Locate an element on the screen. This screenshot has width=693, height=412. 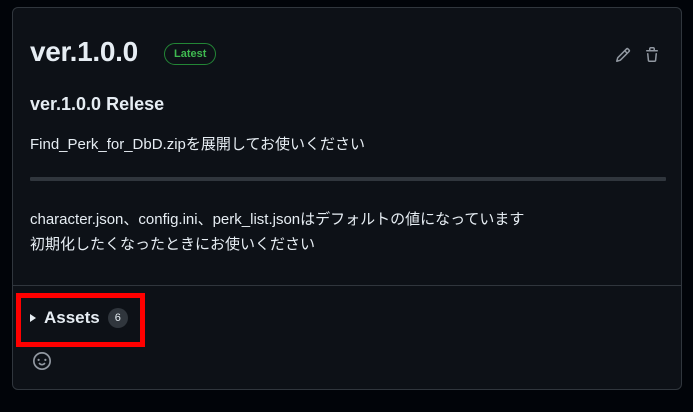
caret-right-icon is located at coordinates (33, 318).